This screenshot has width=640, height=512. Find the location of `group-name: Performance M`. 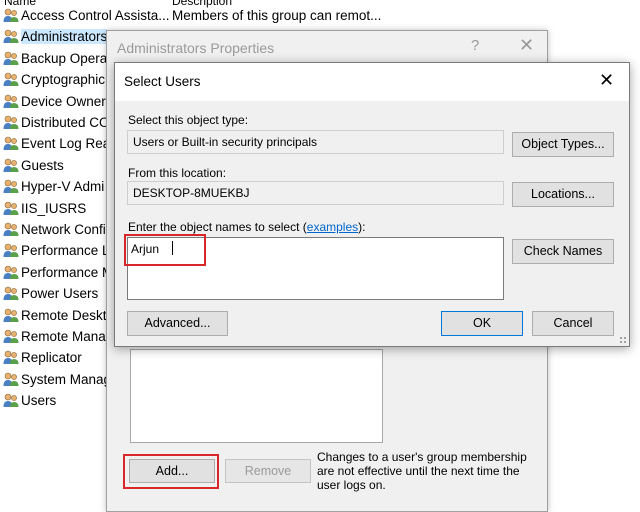

group-name: Performance M is located at coordinates (67, 272).